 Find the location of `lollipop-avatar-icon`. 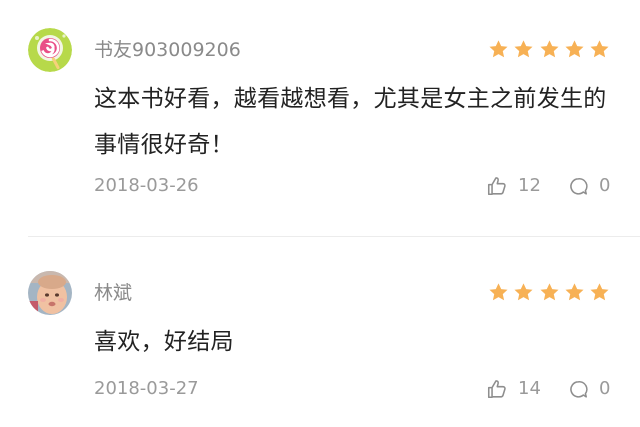

lollipop-avatar-icon is located at coordinates (50, 50).